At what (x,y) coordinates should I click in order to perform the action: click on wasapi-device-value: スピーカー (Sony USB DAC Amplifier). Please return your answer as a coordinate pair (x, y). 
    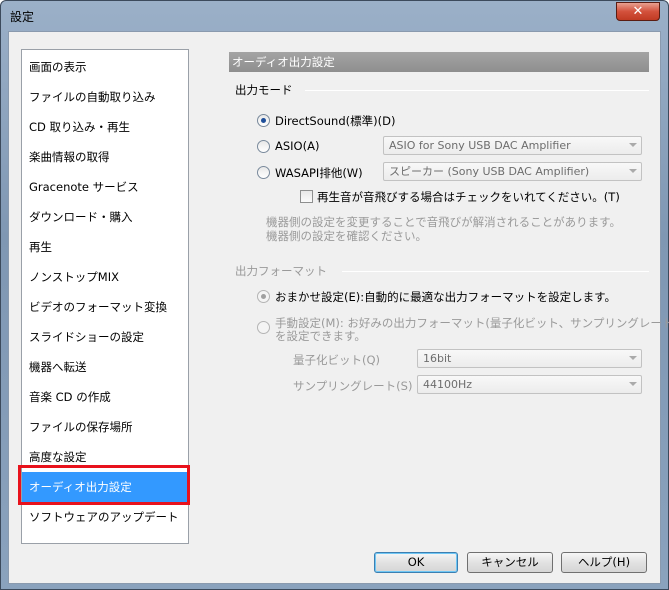
    Looking at the image, I should click on (489, 171).